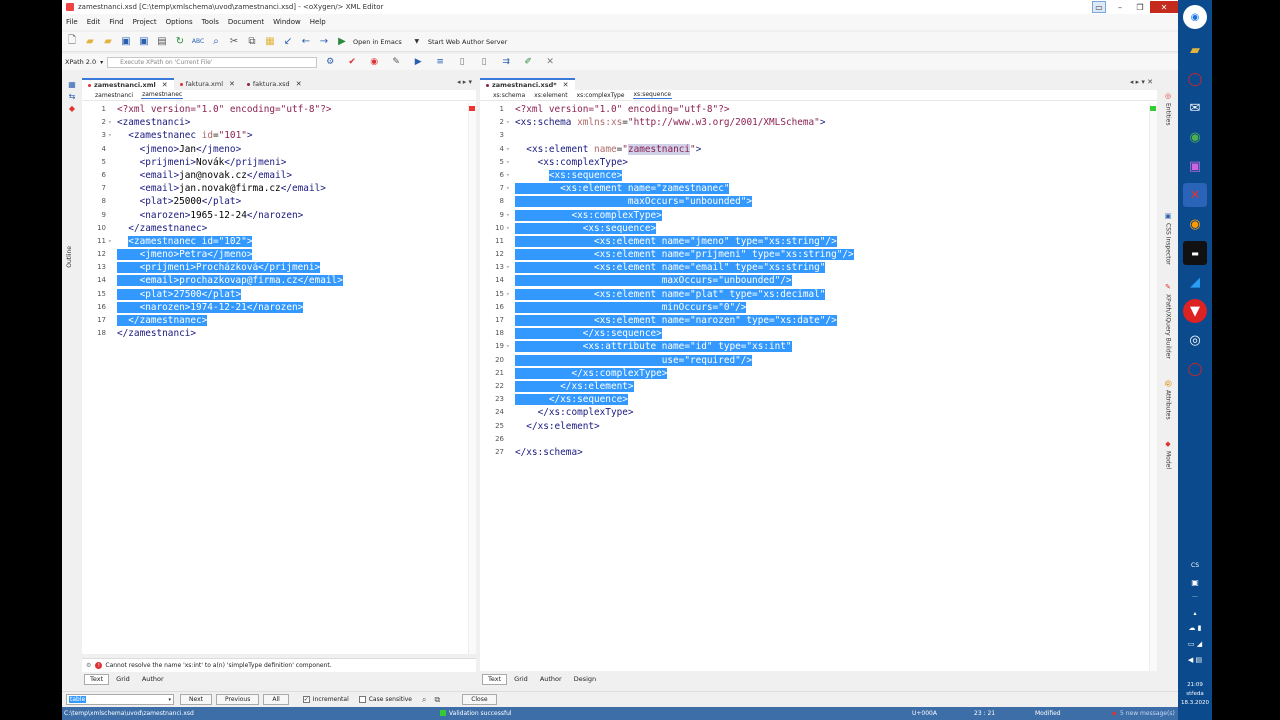  I want to click on code-line: 14 maxOccurs="unbounded"/>, so click(814, 280).